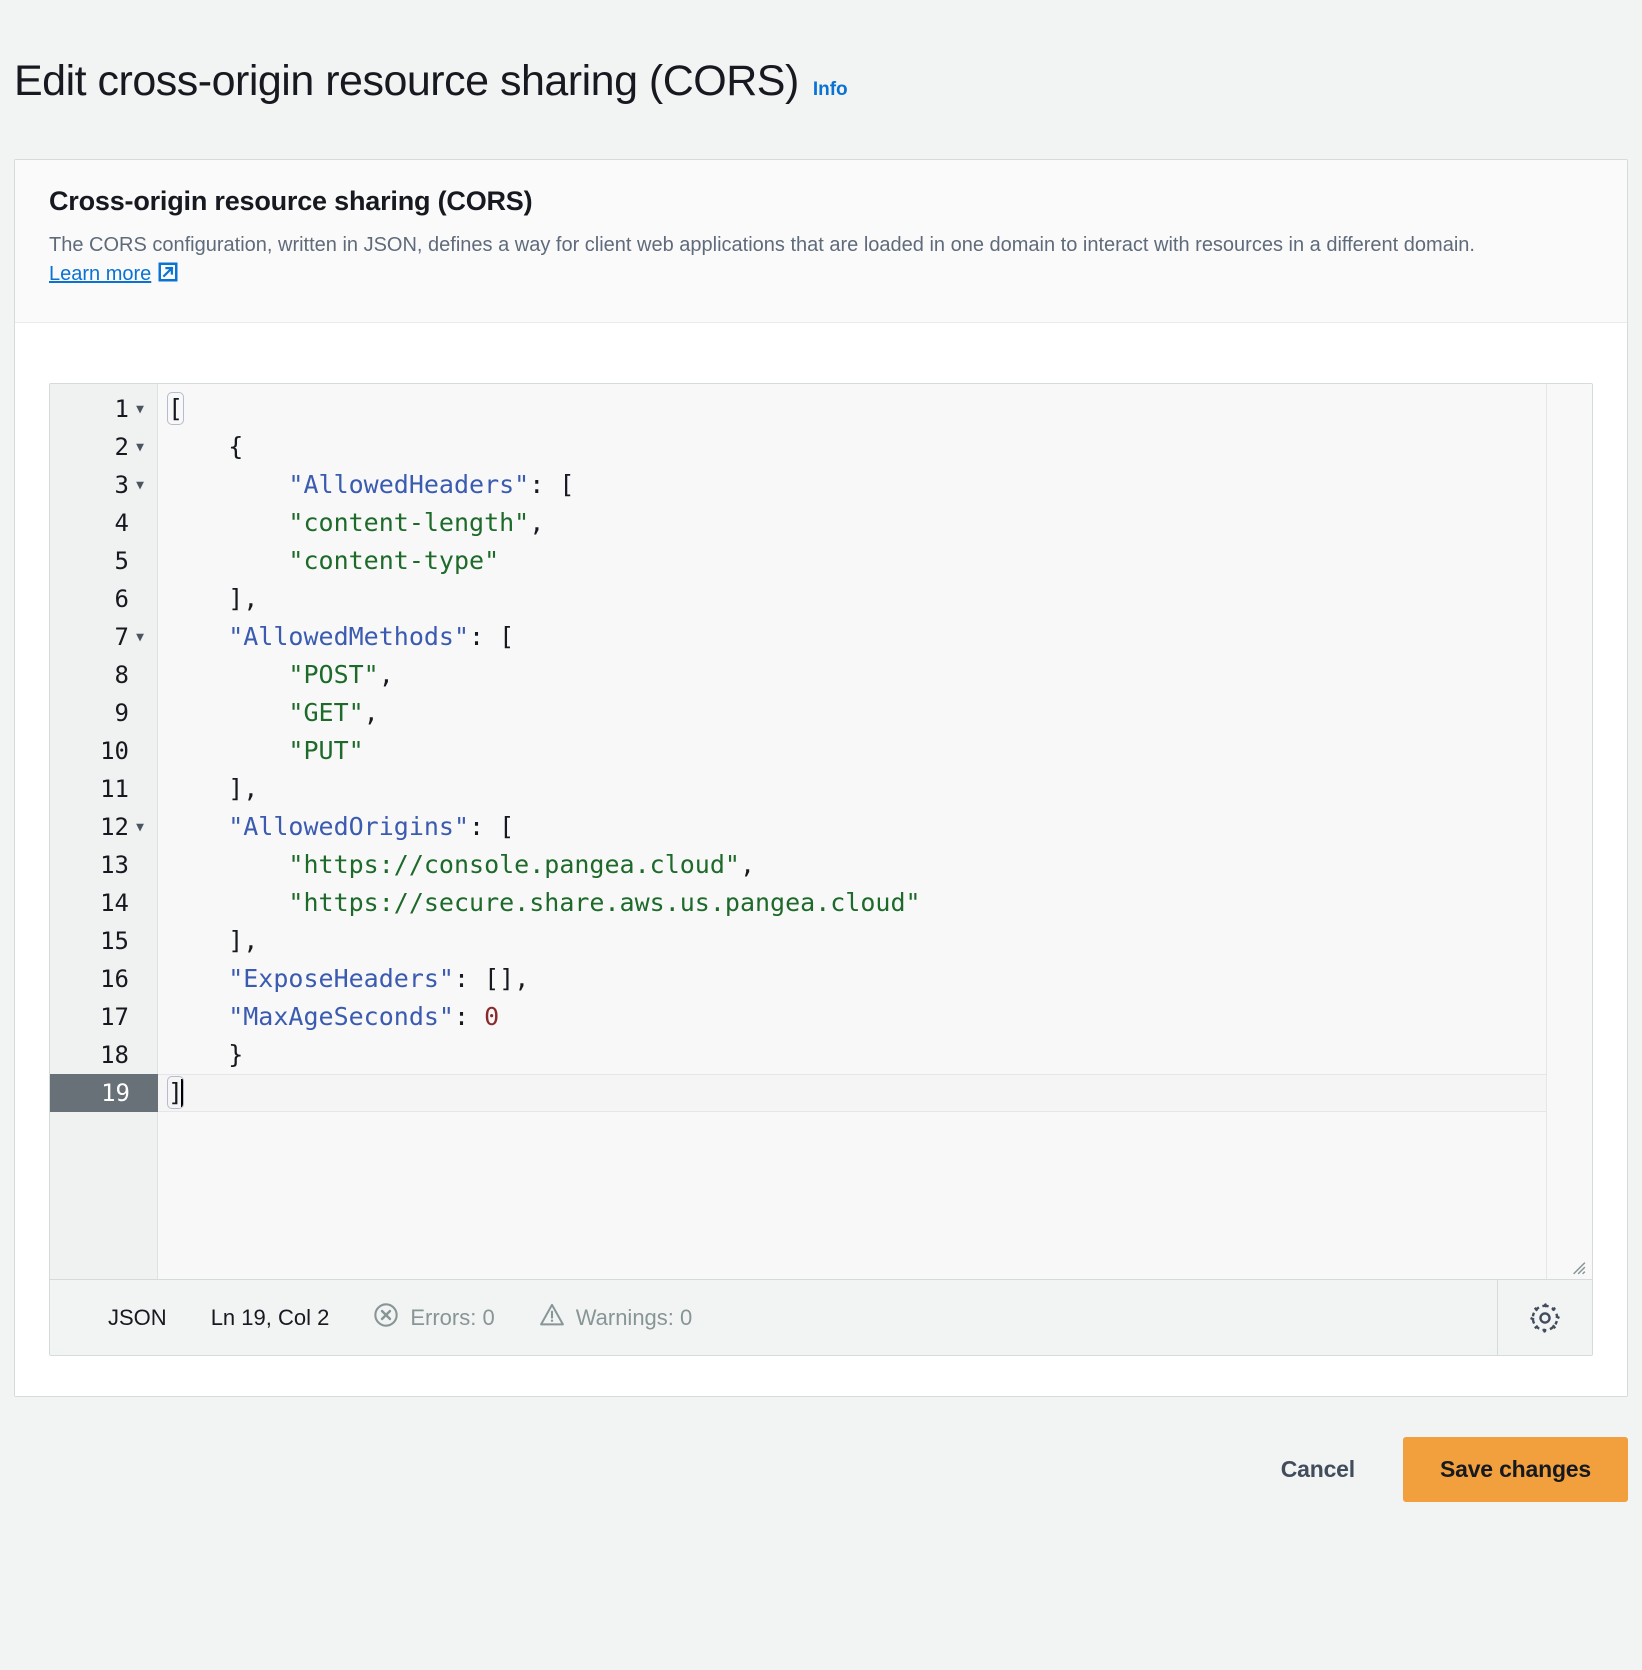 The image size is (1642, 1670). Describe the element at coordinates (875, 561) in the screenshot. I see `code-line: "content-type"` at that location.